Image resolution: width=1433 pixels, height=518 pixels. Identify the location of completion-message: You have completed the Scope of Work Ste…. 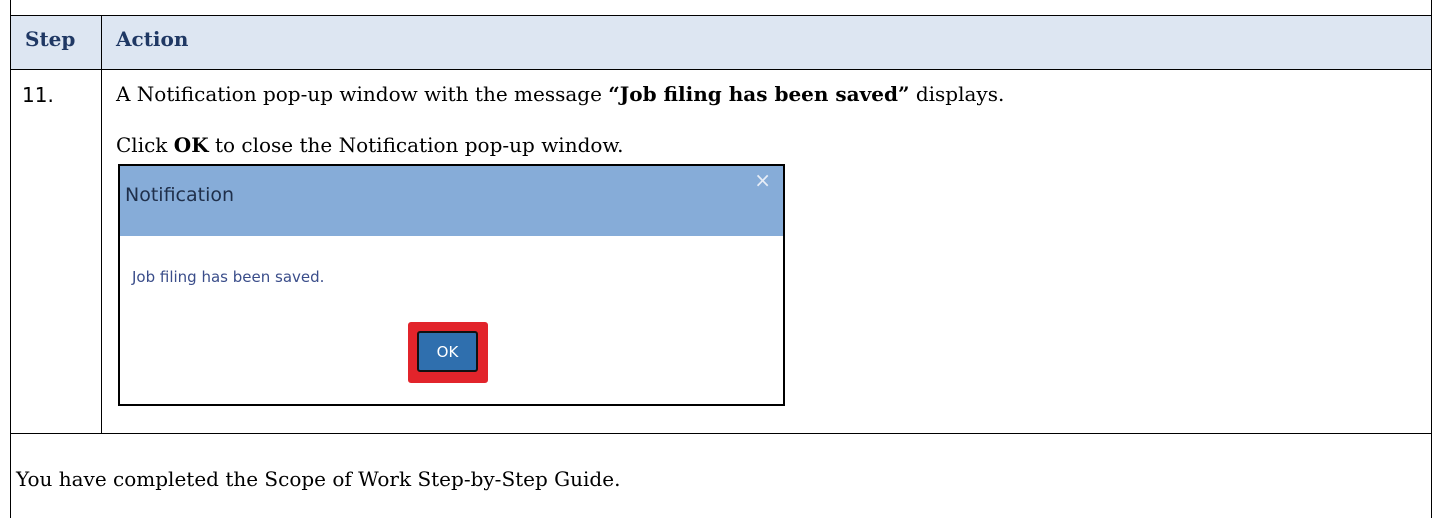
(318, 479).